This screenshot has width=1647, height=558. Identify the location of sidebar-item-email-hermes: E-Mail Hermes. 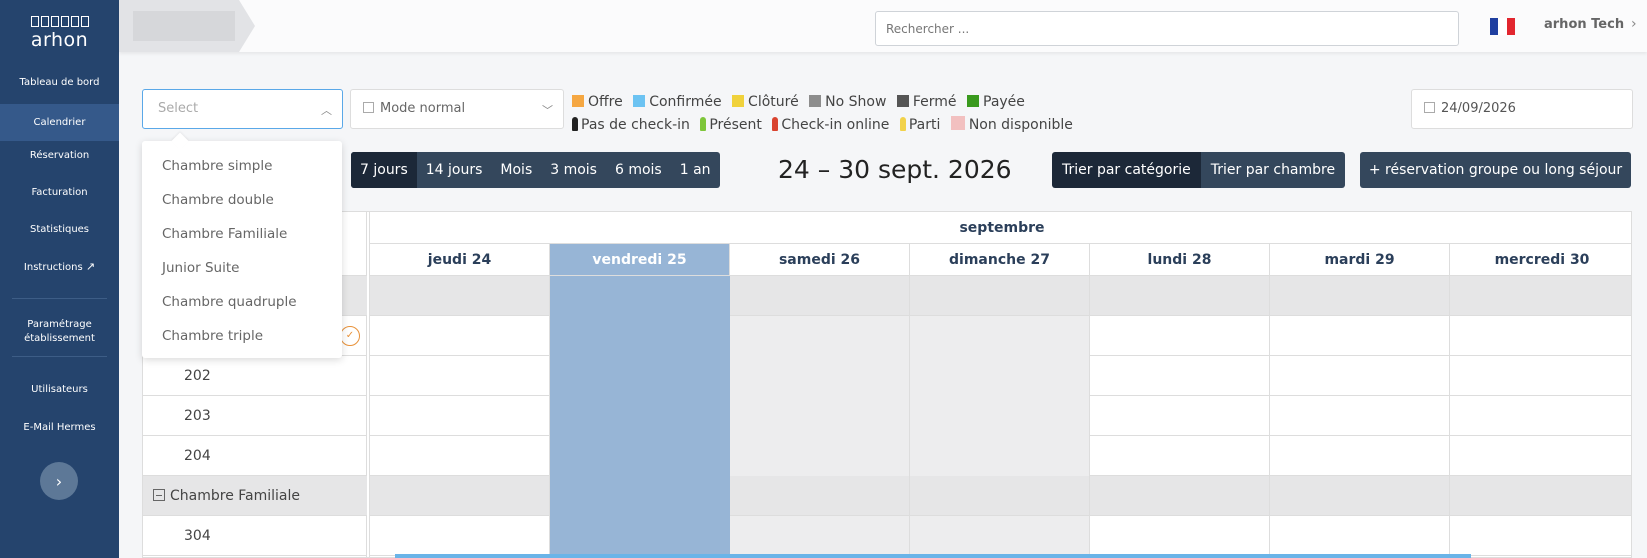
(59, 428).